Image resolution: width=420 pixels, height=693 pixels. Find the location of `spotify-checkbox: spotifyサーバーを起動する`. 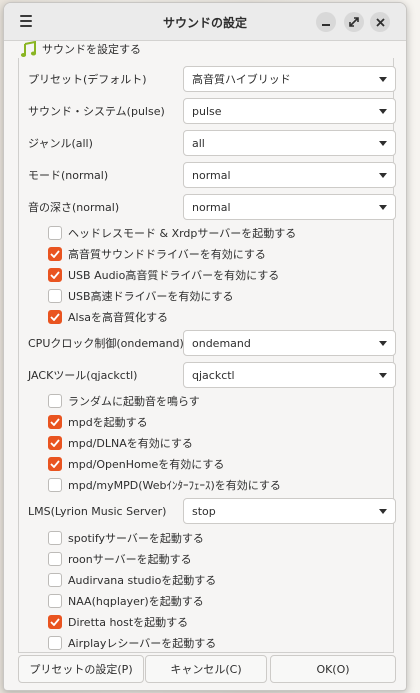

spotify-checkbox: spotifyサーバーを起動する is located at coordinates (126, 538).